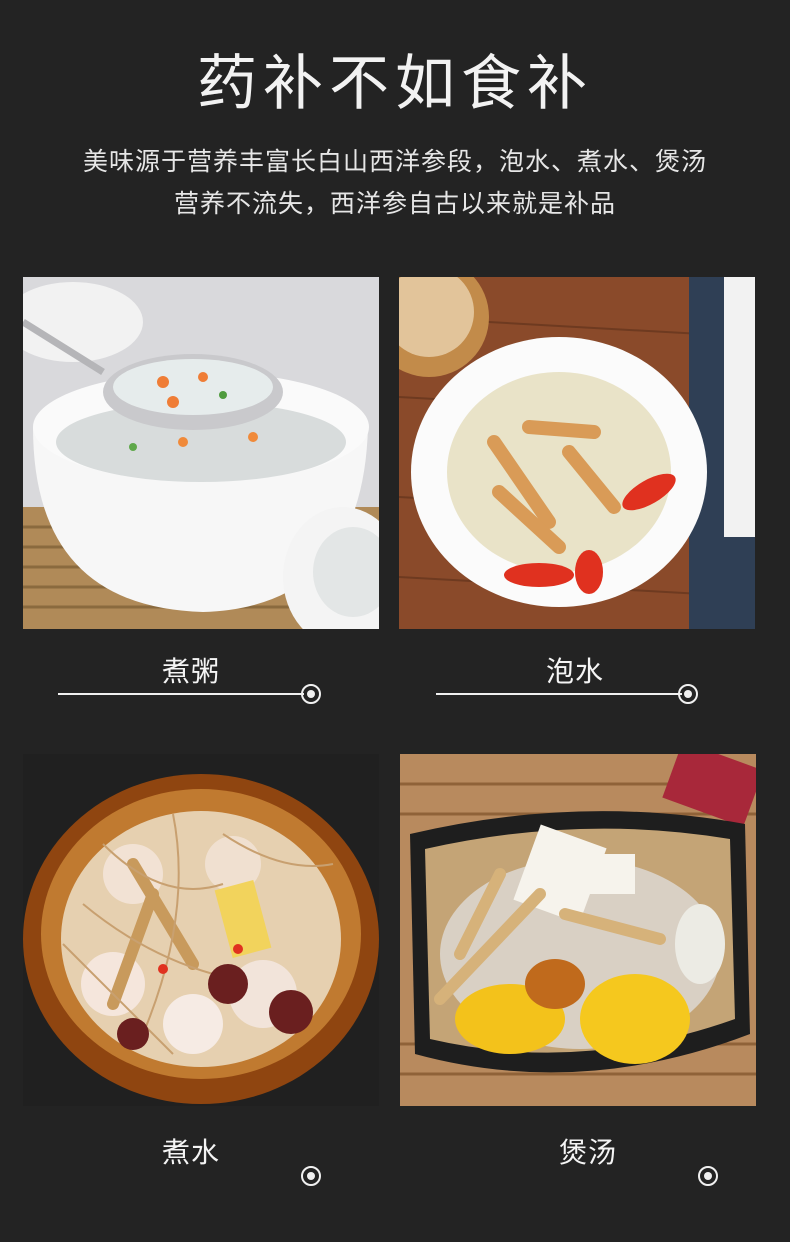 This screenshot has height=1242, width=790. Describe the element at coordinates (578, 930) in the screenshot. I see `ginseng-soup-photo` at that location.